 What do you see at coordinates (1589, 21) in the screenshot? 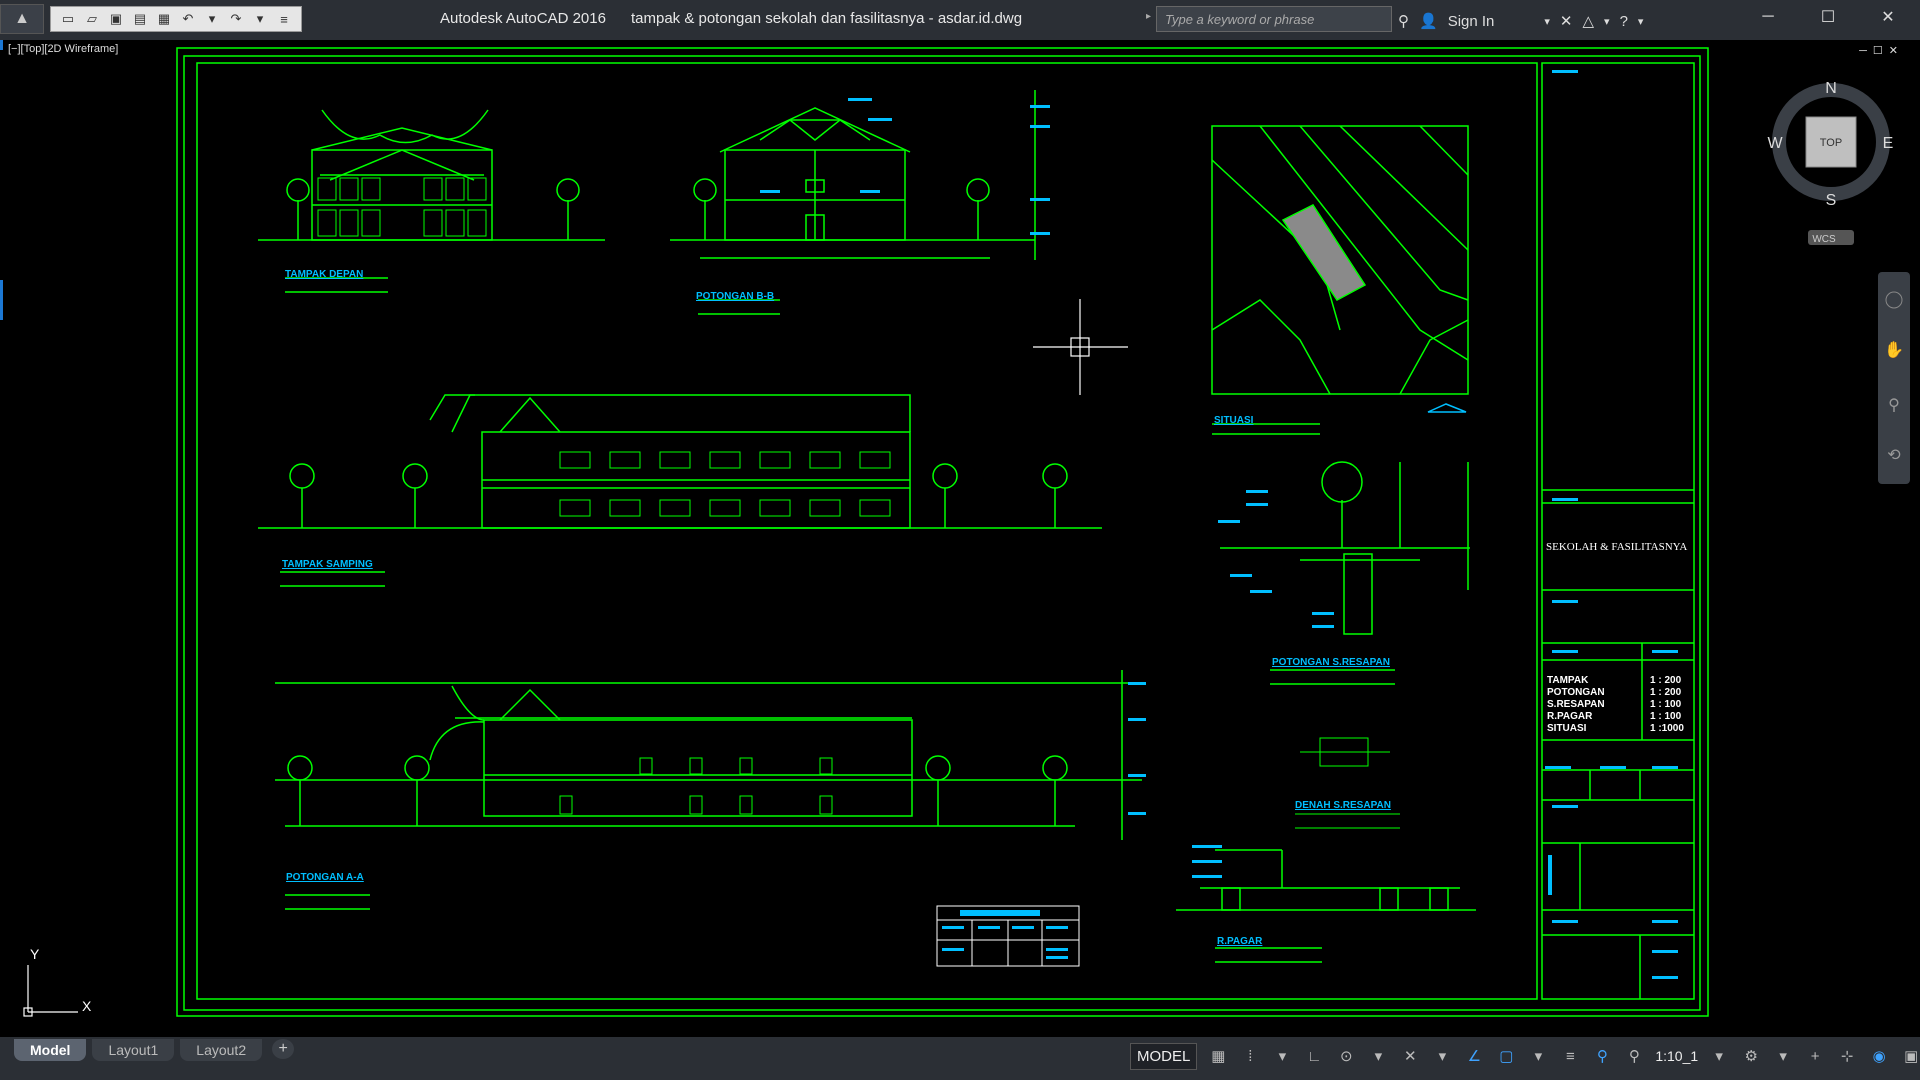
I see `a360-icon: △` at bounding box center [1589, 21].